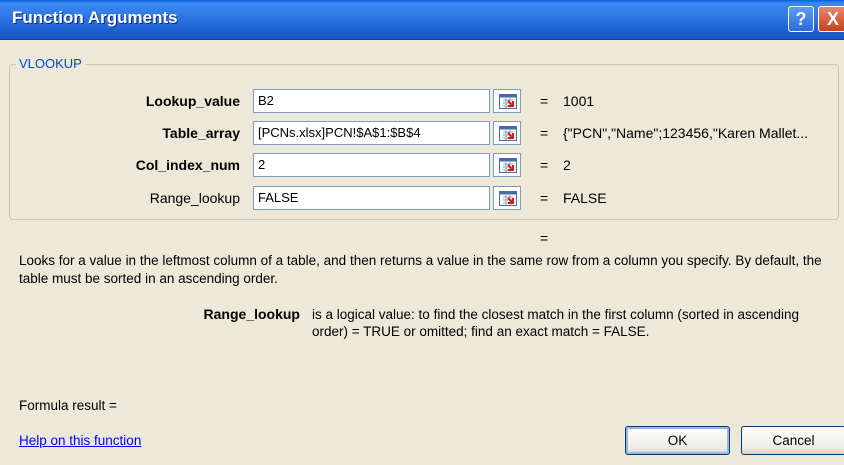 Image resolution: width=844 pixels, height=465 pixels. I want to click on lookup-value-result: 1001, so click(579, 101).